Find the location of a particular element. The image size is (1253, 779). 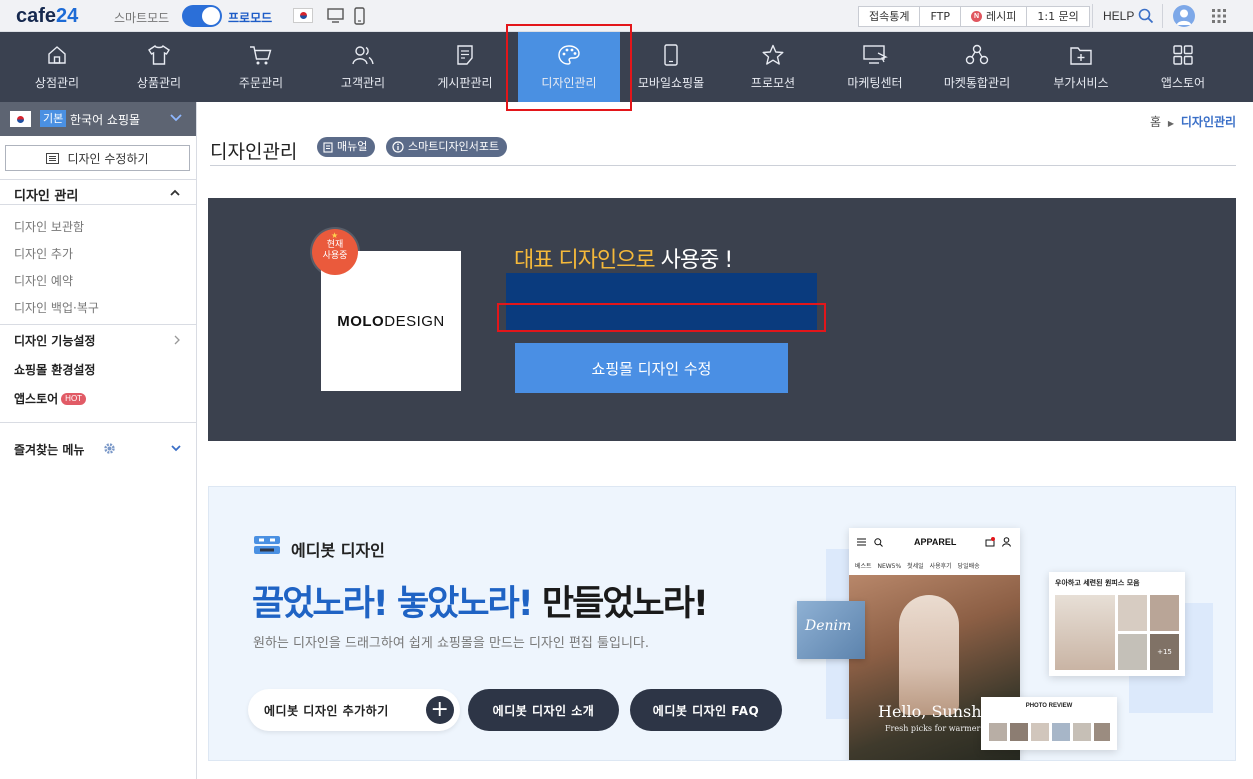

breadcrumb: 홈 ▶ 디자인관리 is located at coordinates (1193, 122).